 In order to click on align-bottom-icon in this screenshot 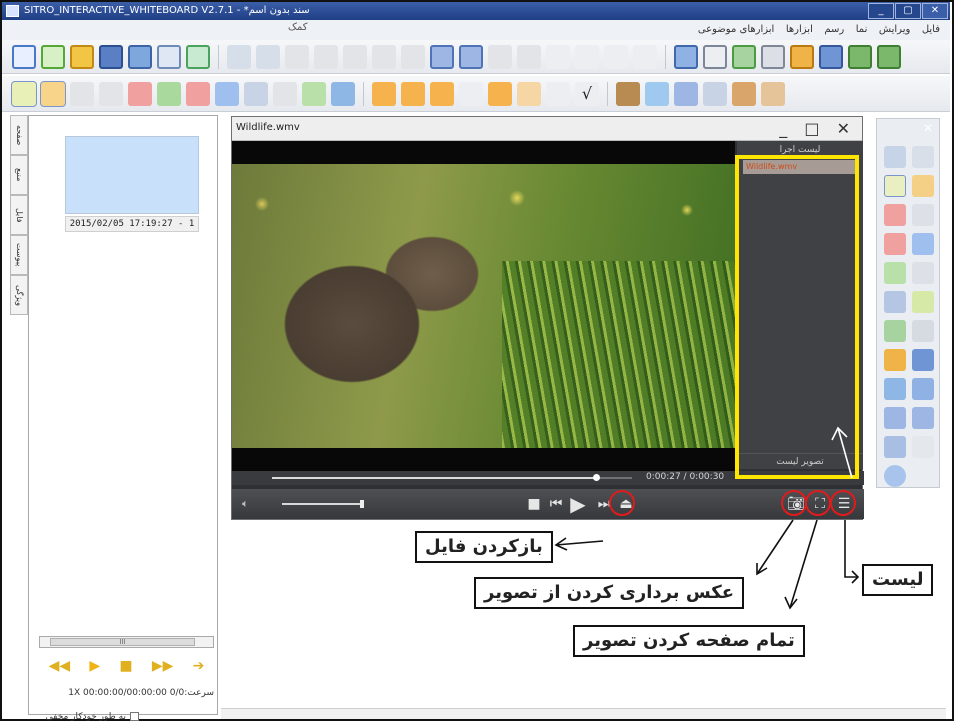, I will do `click(587, 56)`.